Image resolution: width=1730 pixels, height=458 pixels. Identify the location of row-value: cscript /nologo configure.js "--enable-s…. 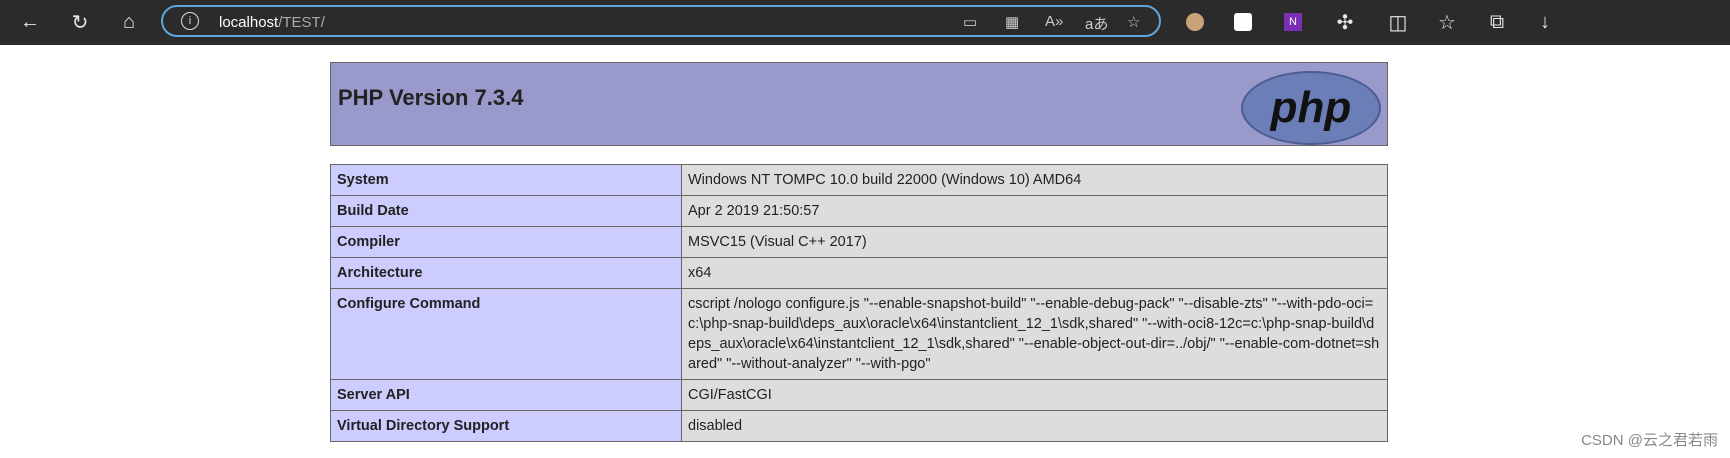
(1034, 334).